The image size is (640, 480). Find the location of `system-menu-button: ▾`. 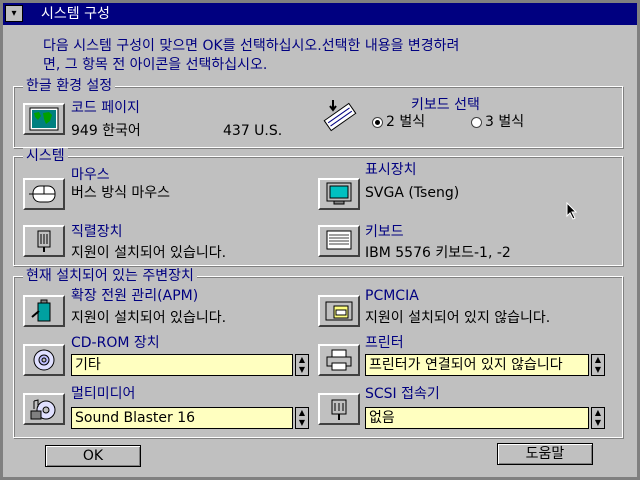

system-menu-button: ▾ is located at coordinates (14, 13).